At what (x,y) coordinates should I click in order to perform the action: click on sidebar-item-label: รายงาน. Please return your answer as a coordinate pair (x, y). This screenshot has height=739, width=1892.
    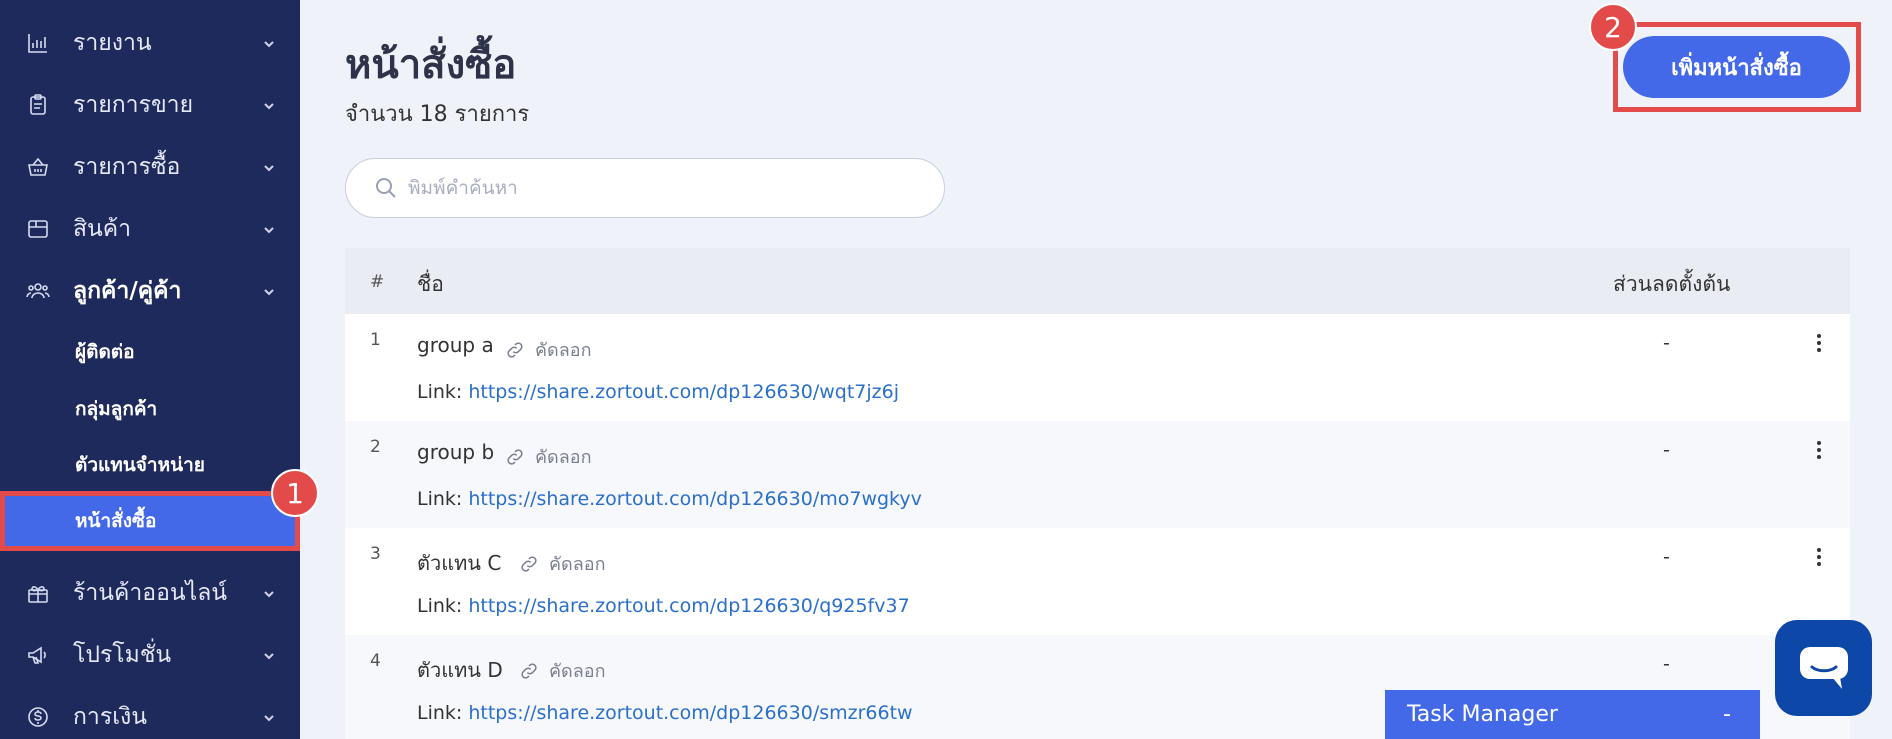
    Looking at the image, I should click on (112, 43).